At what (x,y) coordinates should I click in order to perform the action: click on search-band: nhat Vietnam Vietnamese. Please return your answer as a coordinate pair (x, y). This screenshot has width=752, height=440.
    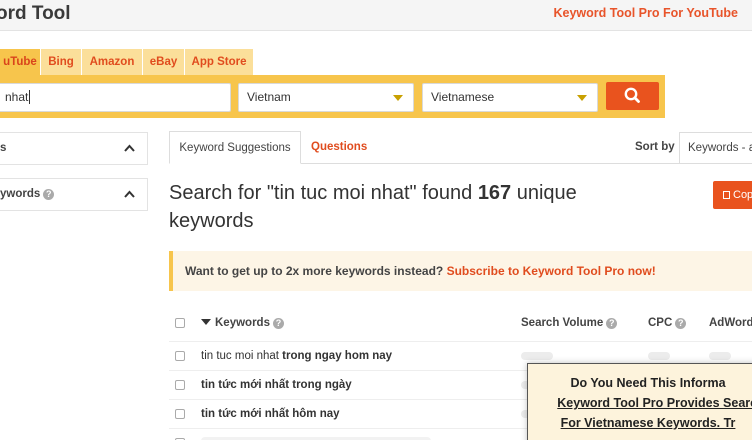
    Looking at the image, I should click on (332, 96).